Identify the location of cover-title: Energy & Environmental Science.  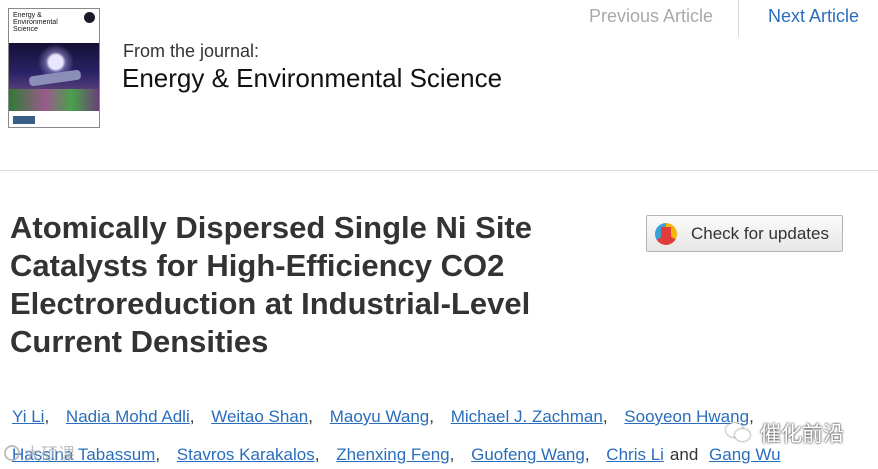
(35, 22).